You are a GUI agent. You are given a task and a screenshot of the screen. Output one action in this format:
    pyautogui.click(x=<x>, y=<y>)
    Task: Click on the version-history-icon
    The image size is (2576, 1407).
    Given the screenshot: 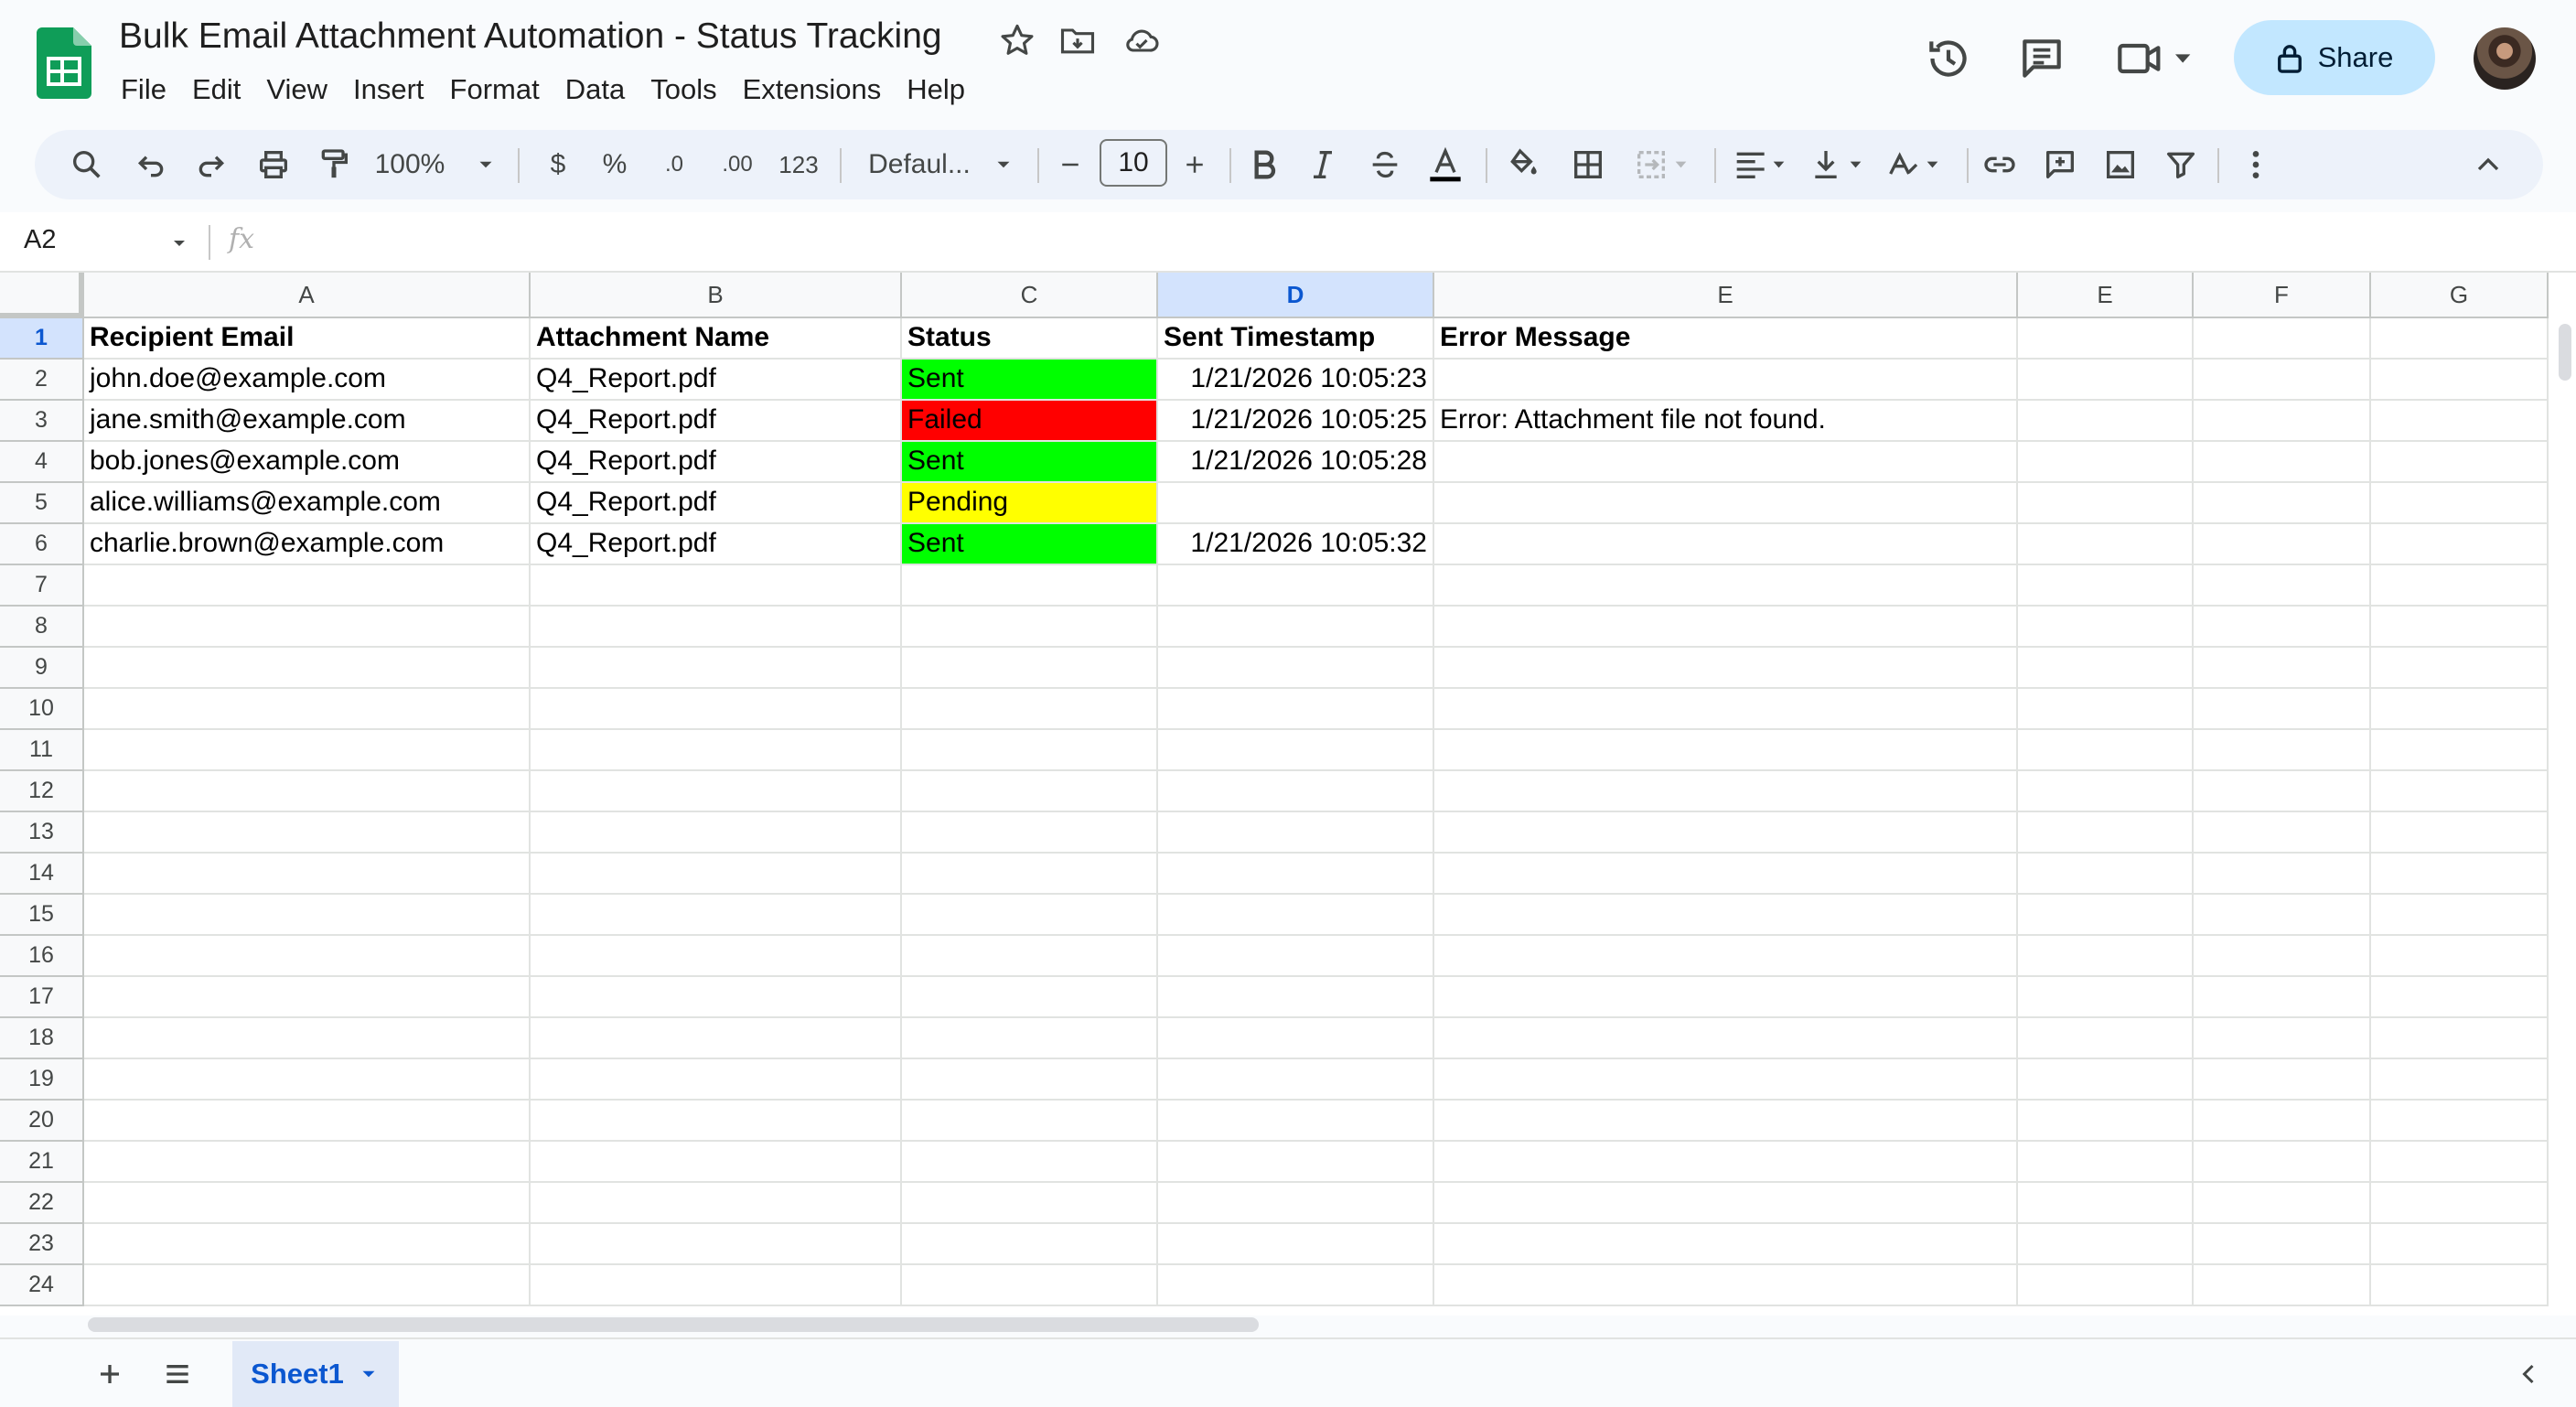 What is the action you would take?
    pyautogui.click(x=1949, y=58)
    